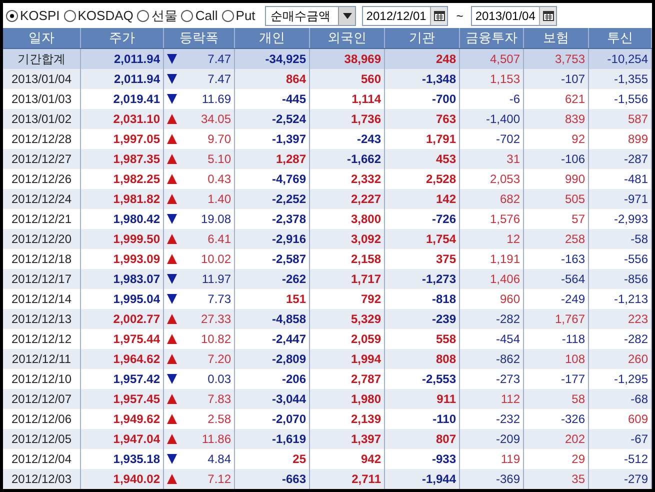  I want to click on table-cell-text: 4.84, so click(219, 459).